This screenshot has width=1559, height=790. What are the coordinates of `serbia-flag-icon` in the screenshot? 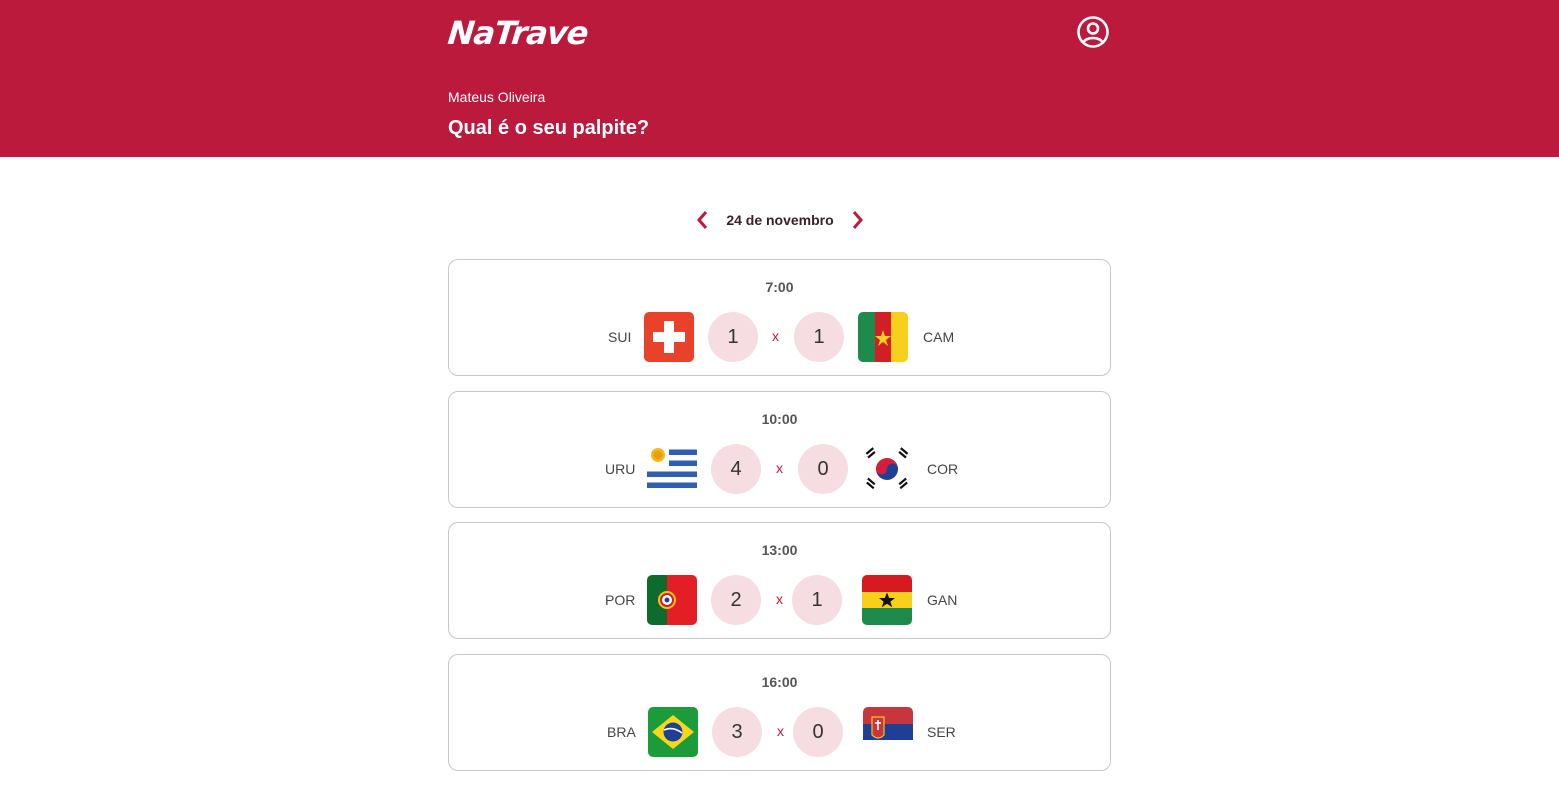 It's located at (888, 732).